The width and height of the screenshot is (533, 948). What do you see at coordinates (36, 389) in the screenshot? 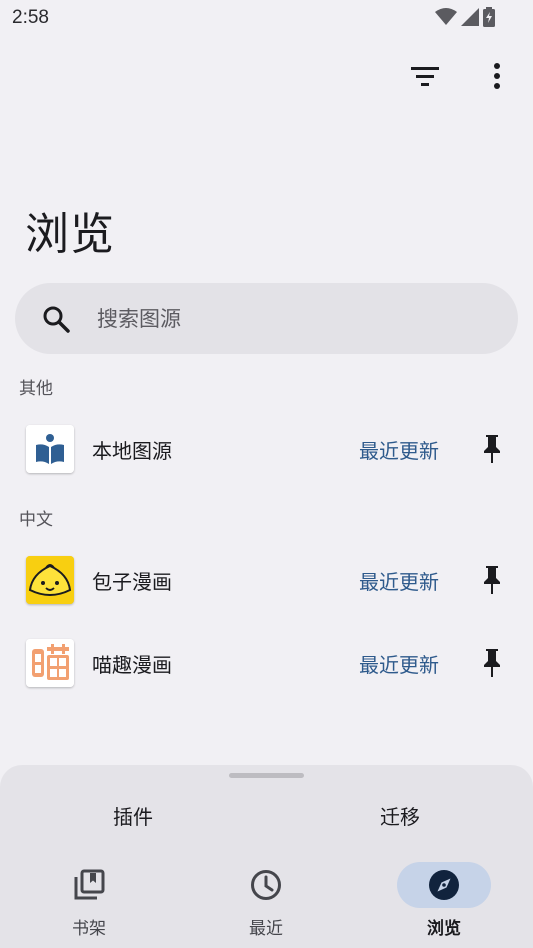
I see `section-header-other: 其他` at bounding box center [36, 389].